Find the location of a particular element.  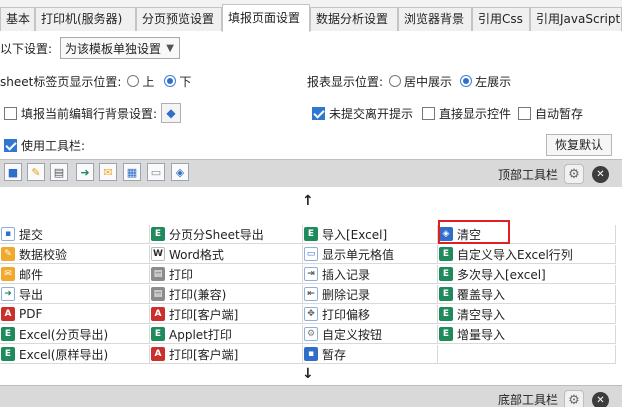

direct-show-checkbox is located at coordinates (428, 113).